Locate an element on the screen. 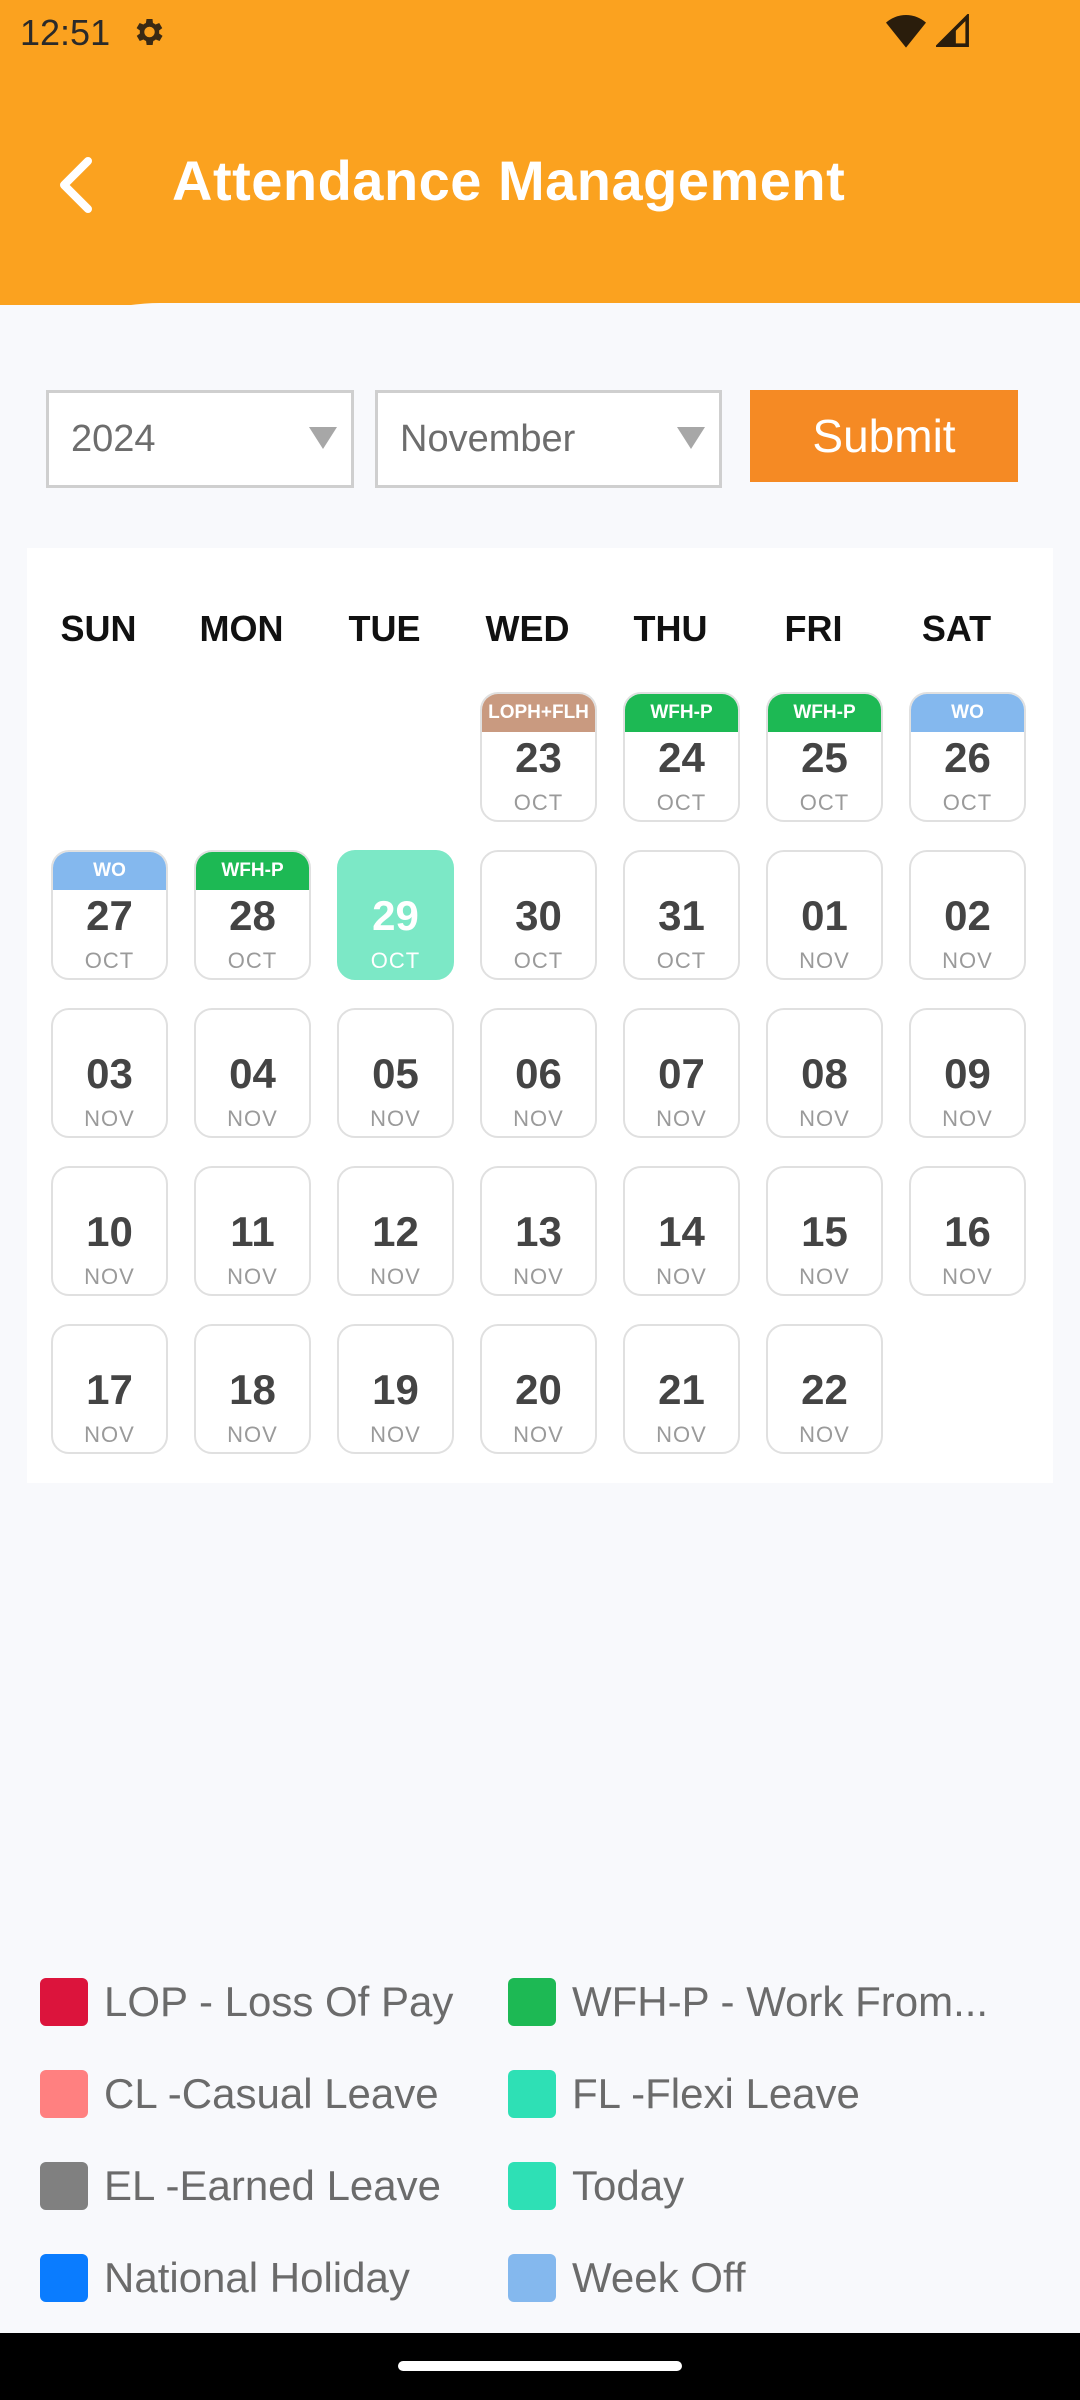 The width and height of the screenshot is (1080, 2400). calendar-day: 20 NOV is located at coordinates (538, 1389).